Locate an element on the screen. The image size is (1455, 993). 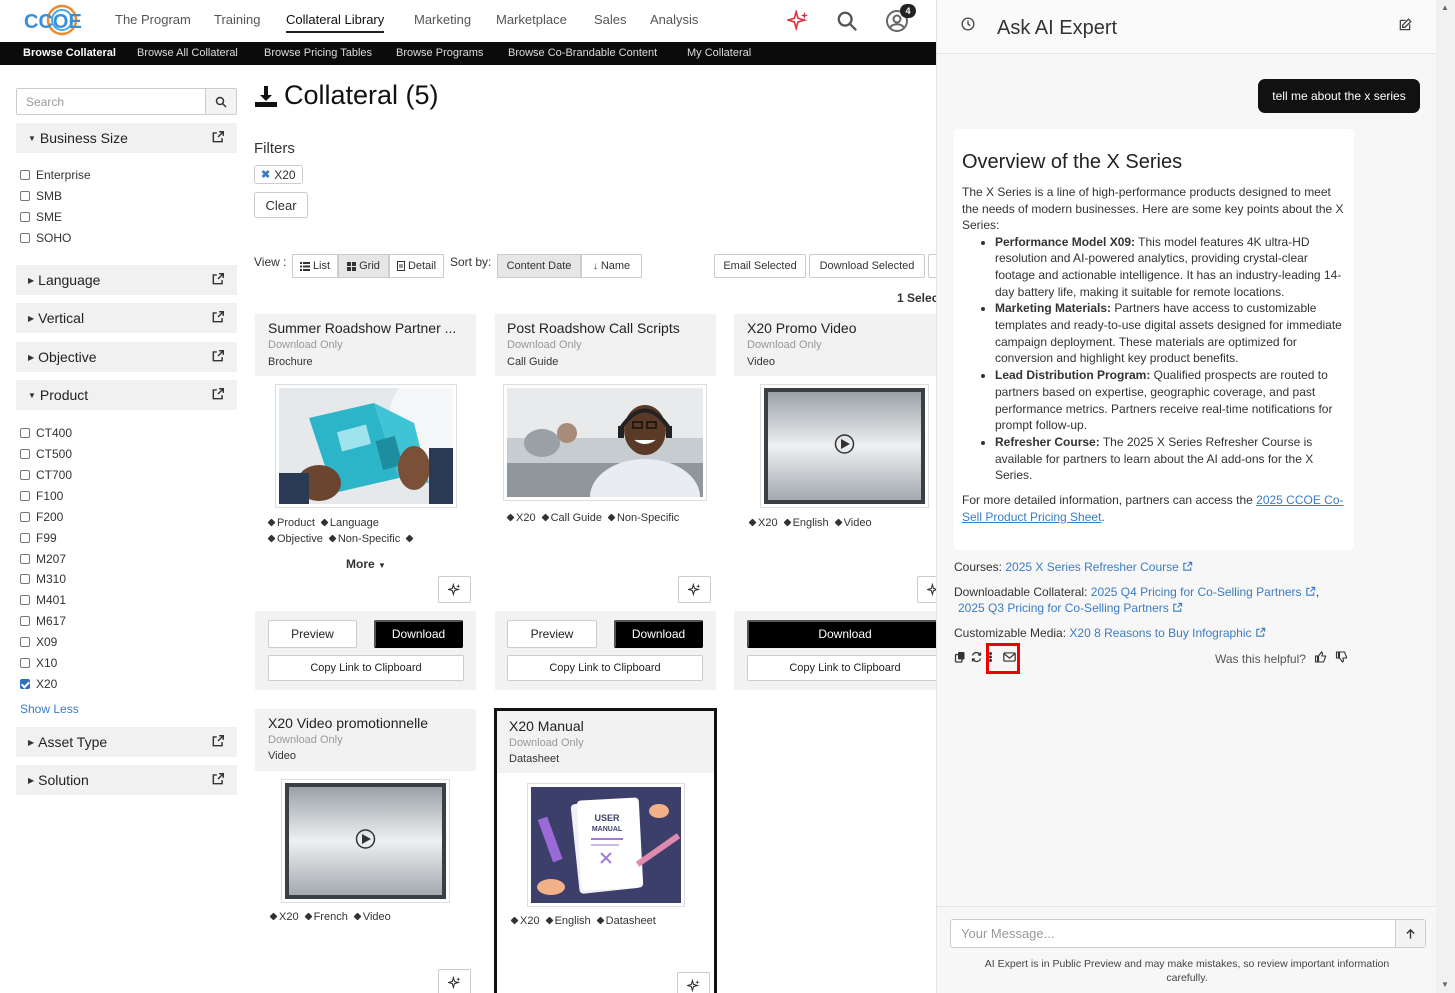
facet-vertical: ▶ Vertical is located at coordinates (126, 318).